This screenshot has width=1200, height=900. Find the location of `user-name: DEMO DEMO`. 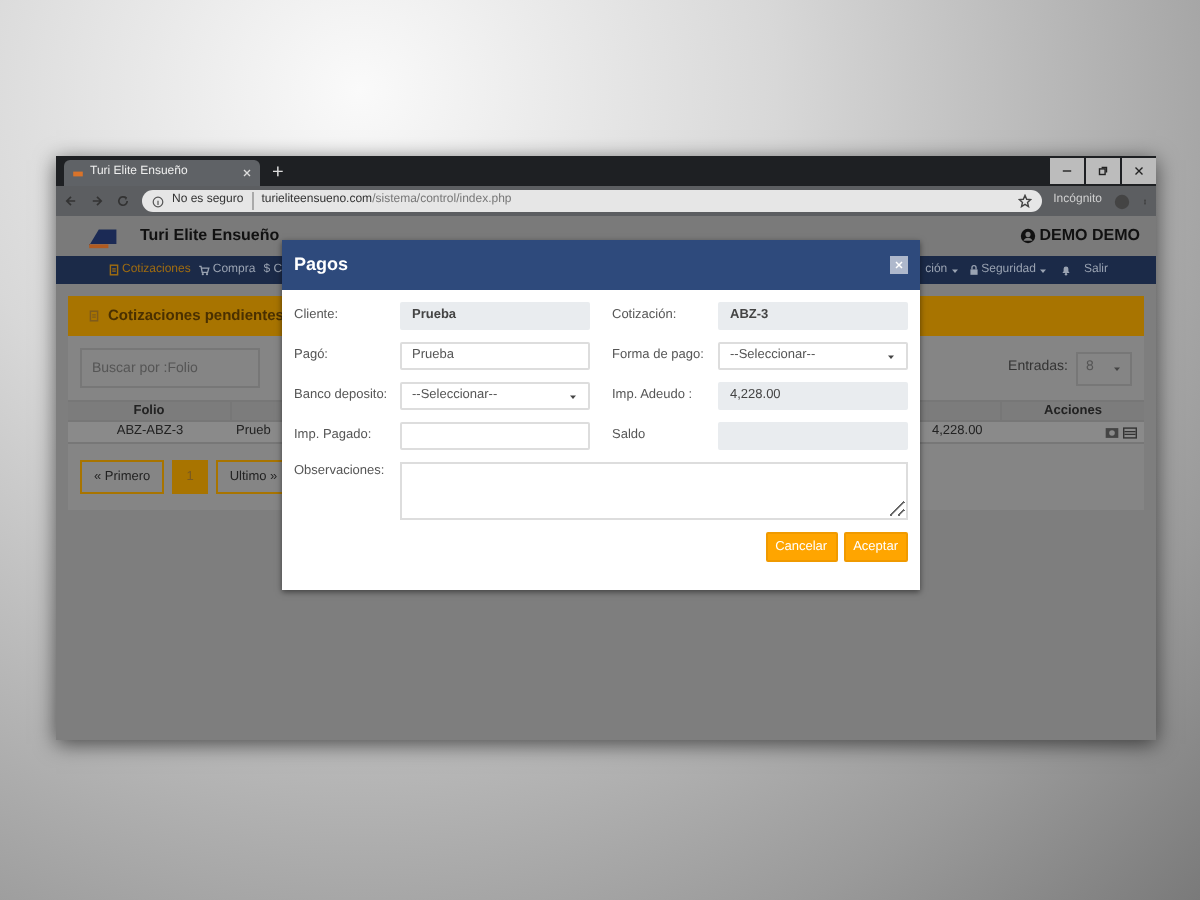

user-name: DEMO DEMO is located at coordinates (1089, 236).